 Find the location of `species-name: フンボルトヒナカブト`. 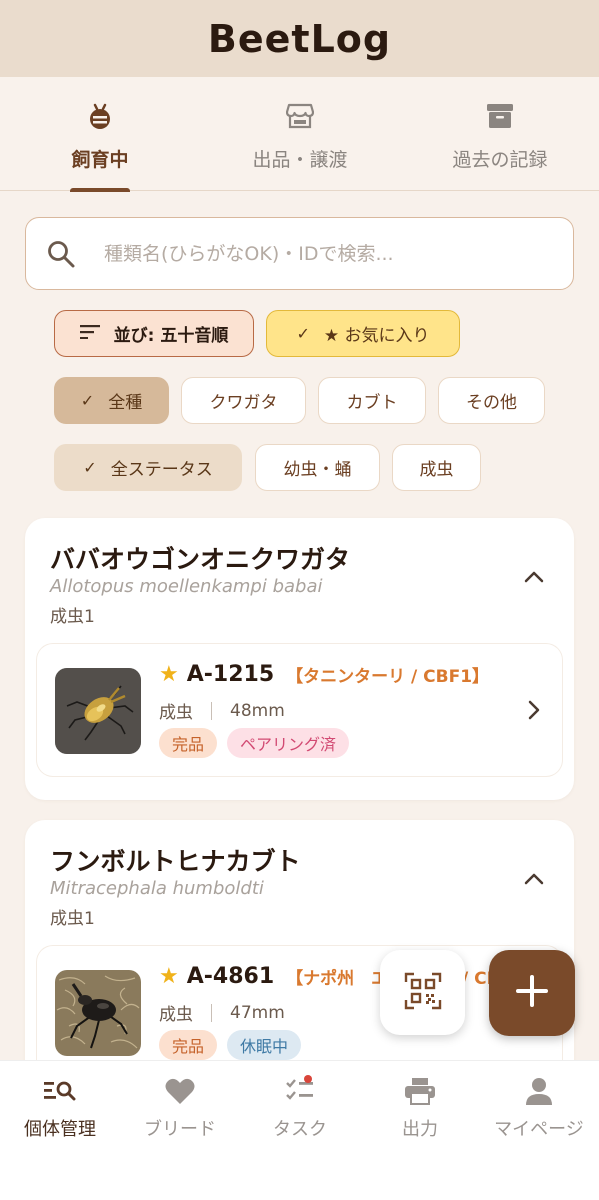

species-name: フンボルトヒナカブト is located at coordinates (175, 861).